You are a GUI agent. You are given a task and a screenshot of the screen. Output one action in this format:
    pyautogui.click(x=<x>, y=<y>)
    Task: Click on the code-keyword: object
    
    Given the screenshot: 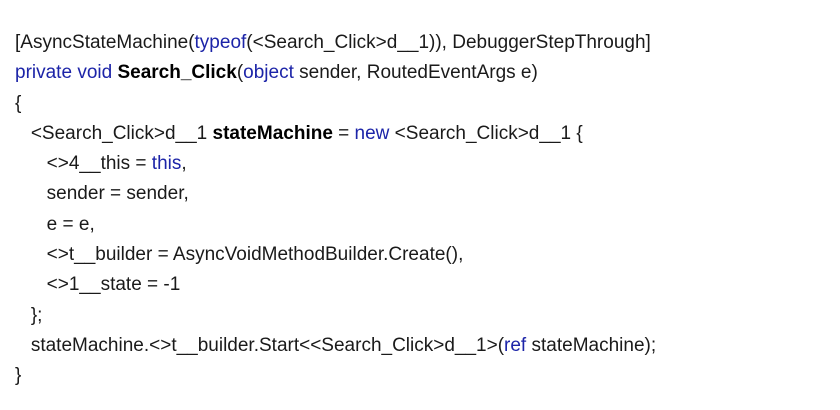 What is the action you would take?
    pyautogui.click(x=268, y=73)
    